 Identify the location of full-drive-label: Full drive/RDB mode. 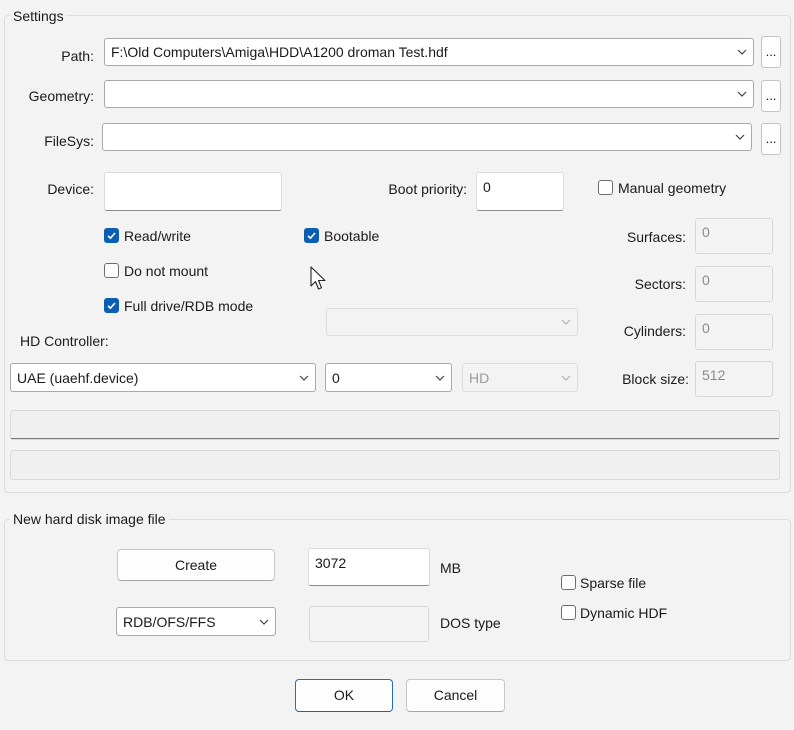
(189, 306).